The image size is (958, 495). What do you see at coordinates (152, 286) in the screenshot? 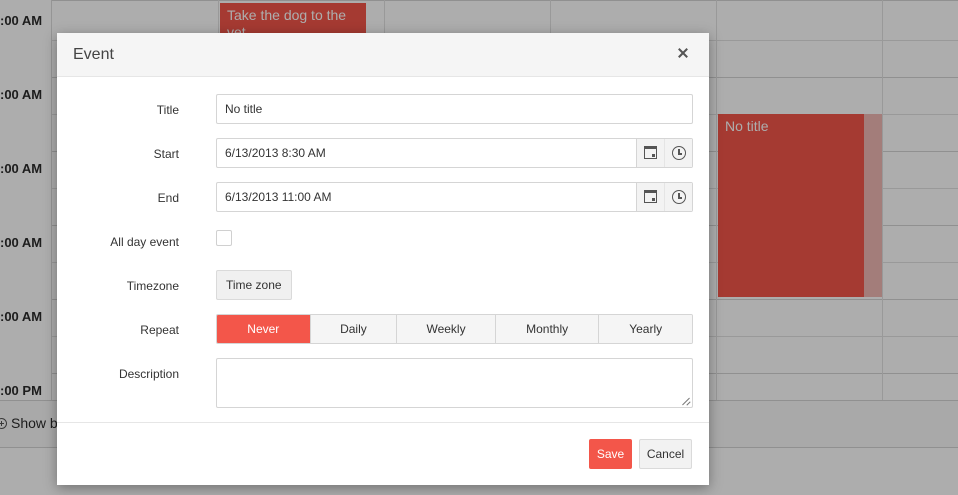
I see `timezone-label: Timezone` at bounding box center [152, 286].